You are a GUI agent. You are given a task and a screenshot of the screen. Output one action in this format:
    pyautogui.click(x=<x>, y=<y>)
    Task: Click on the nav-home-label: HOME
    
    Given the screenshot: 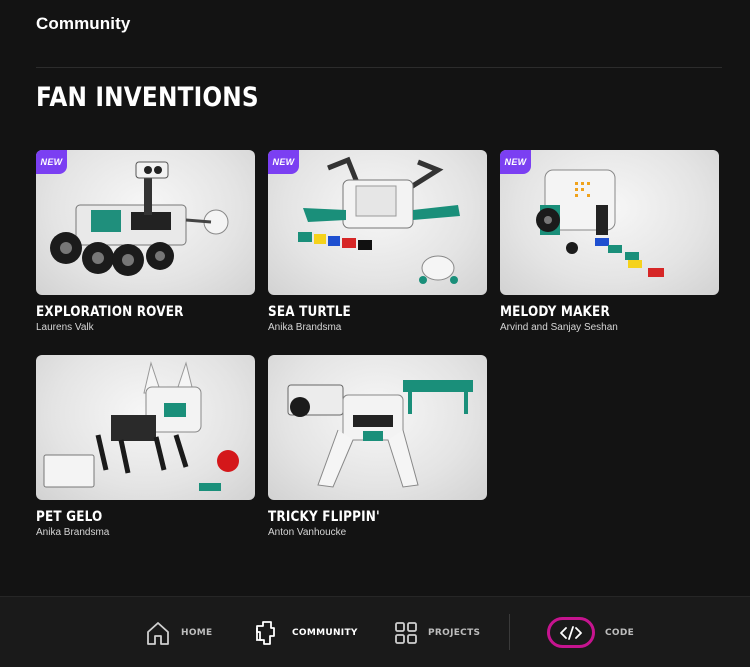 What is the action you would take?
    pyautogui.click(x=197, y=632)
    